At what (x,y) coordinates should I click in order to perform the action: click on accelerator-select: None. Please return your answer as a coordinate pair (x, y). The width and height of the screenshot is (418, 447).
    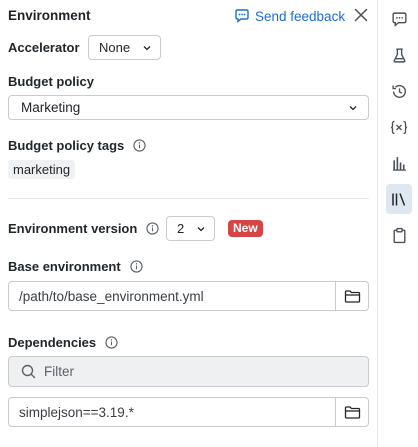
    Looking at the image, I should click on (124, 47).